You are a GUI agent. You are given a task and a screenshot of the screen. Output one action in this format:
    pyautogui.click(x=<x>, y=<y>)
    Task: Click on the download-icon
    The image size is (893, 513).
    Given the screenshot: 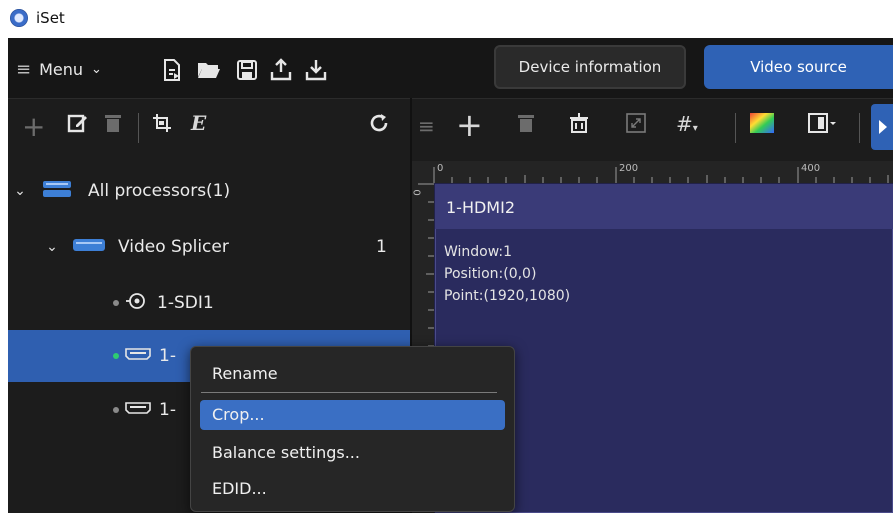 What is the action you would take?
    pyautogui.click(x=316, y=72)
    